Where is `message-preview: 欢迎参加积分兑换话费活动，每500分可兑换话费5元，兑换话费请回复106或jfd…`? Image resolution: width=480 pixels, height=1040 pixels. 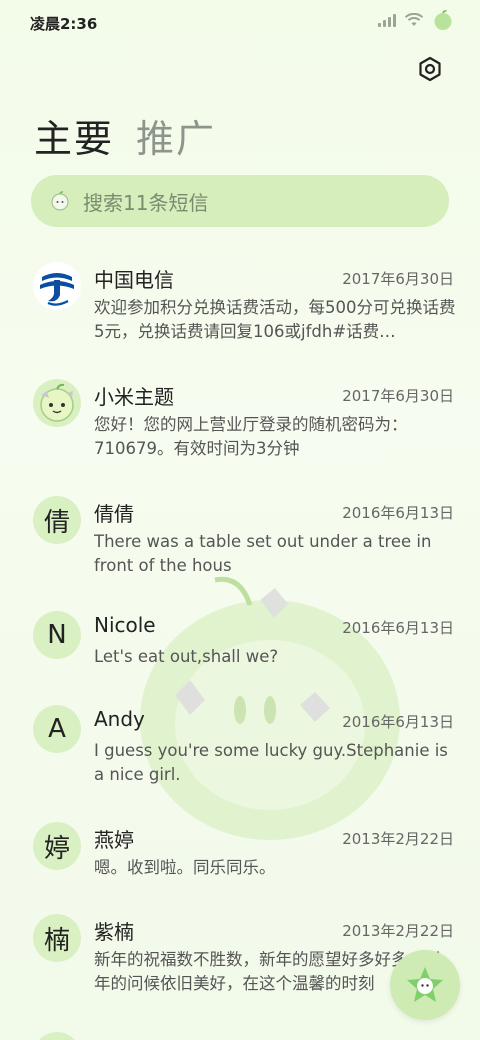
message-preview: 欢迎参加积分兑换话费活动，每500分可兑换话费5元，兑换话费请回复106或jfd… is located at coordinates (275, 319).